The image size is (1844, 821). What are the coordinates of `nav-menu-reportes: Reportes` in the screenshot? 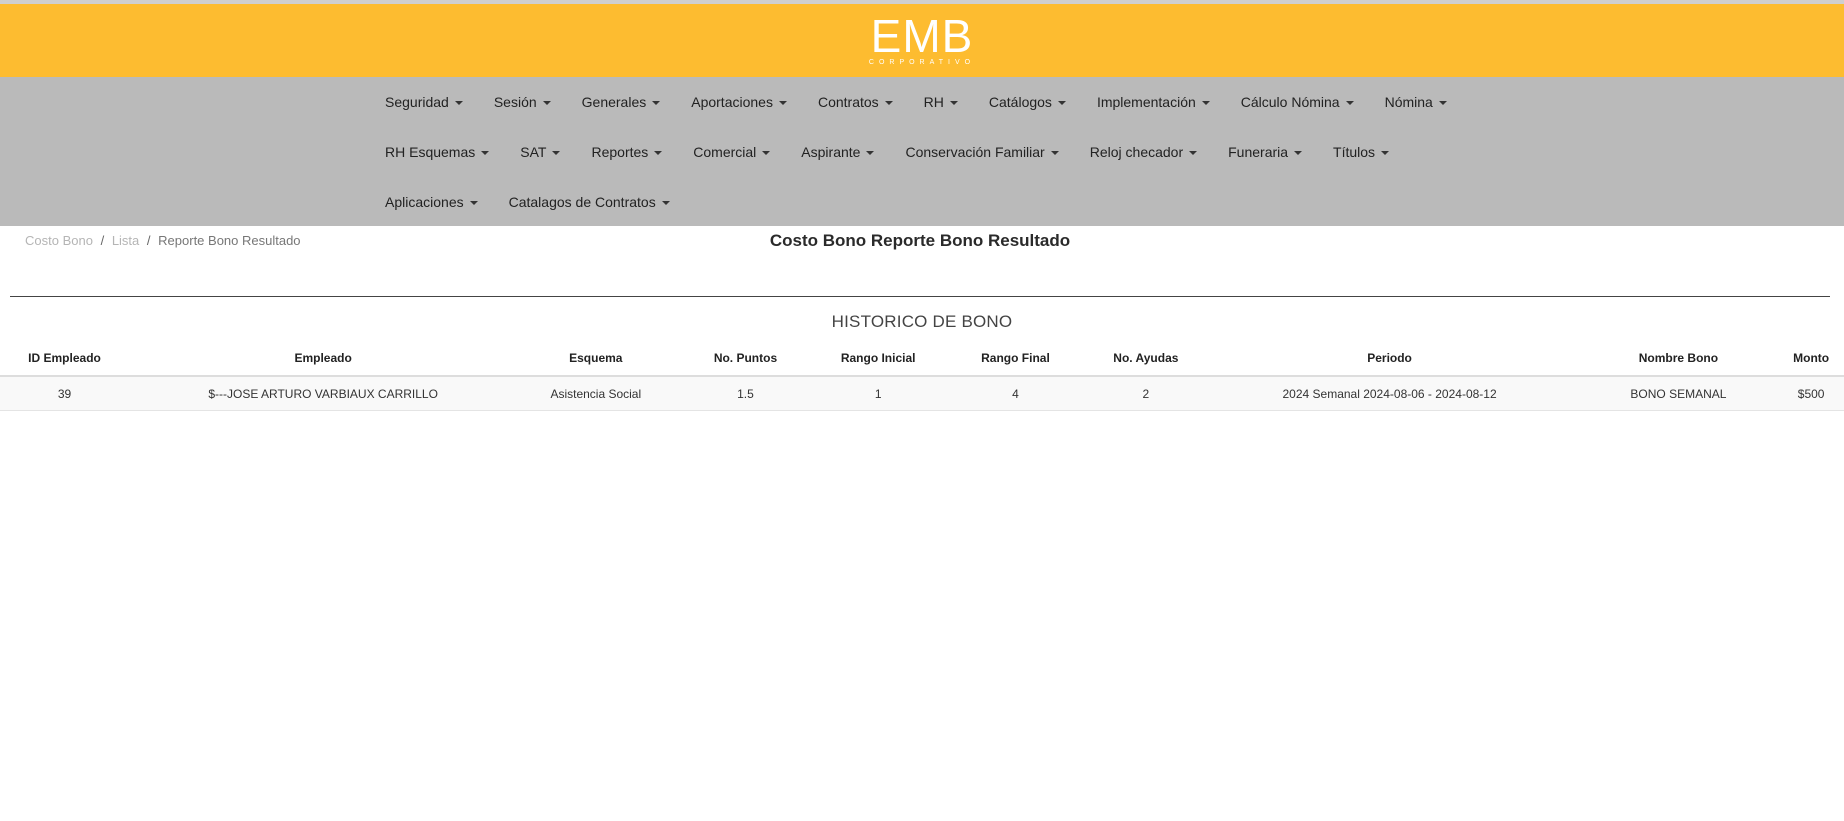 It's located at (626, 152).